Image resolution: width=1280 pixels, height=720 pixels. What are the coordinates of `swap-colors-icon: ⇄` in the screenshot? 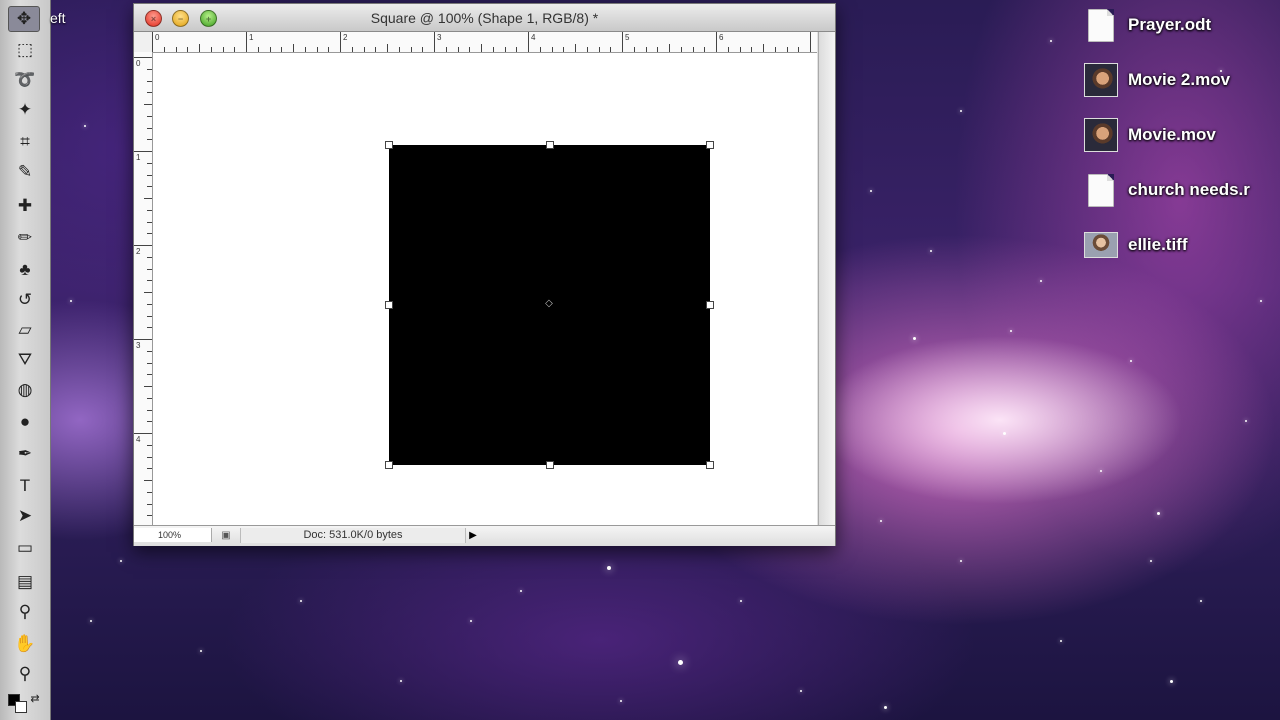 It's located at (35, 698).